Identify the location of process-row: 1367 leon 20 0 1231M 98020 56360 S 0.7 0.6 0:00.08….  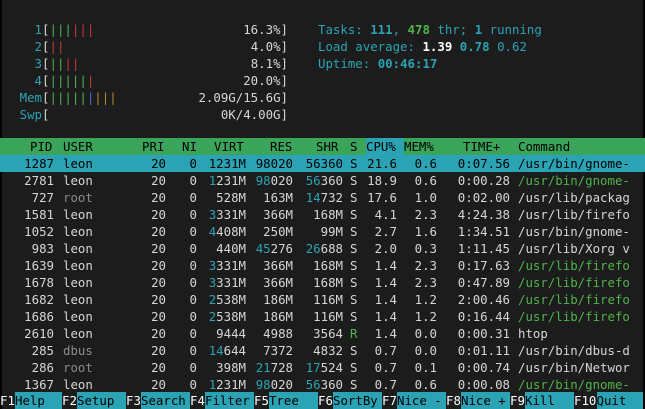
(322, 384).